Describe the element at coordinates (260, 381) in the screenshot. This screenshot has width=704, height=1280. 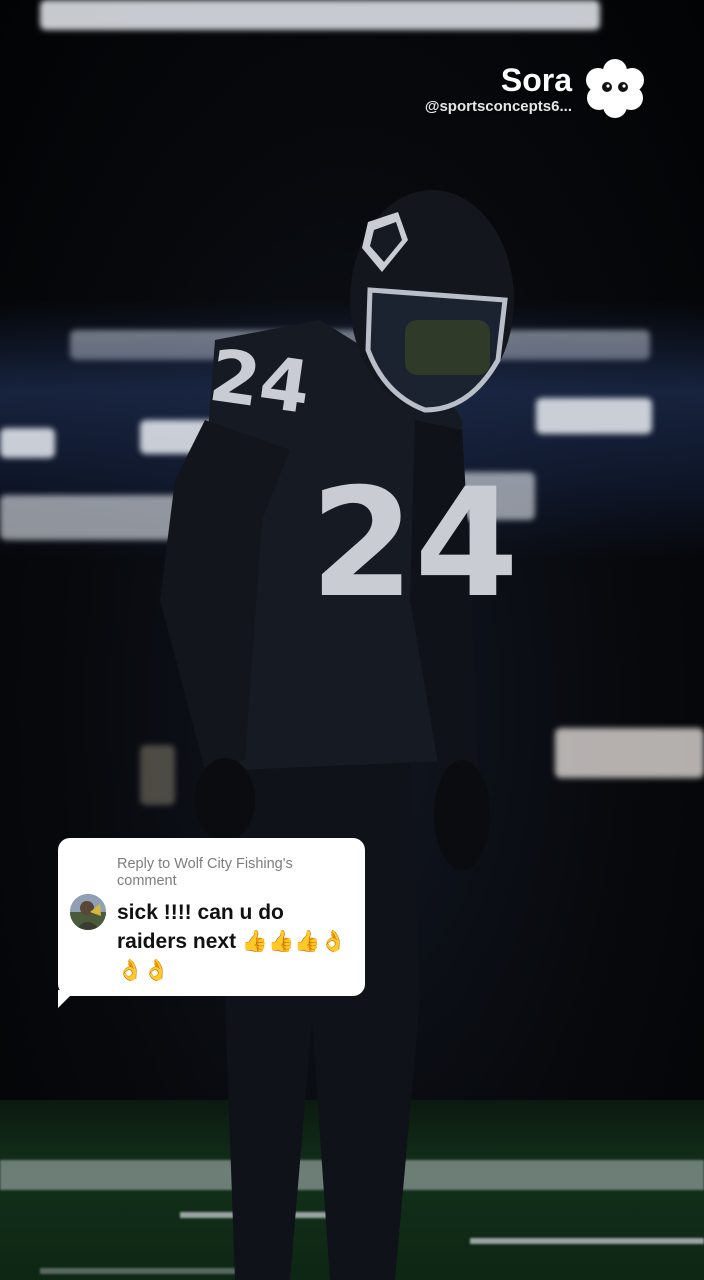
I see `sleeve-number: 24` at that location.